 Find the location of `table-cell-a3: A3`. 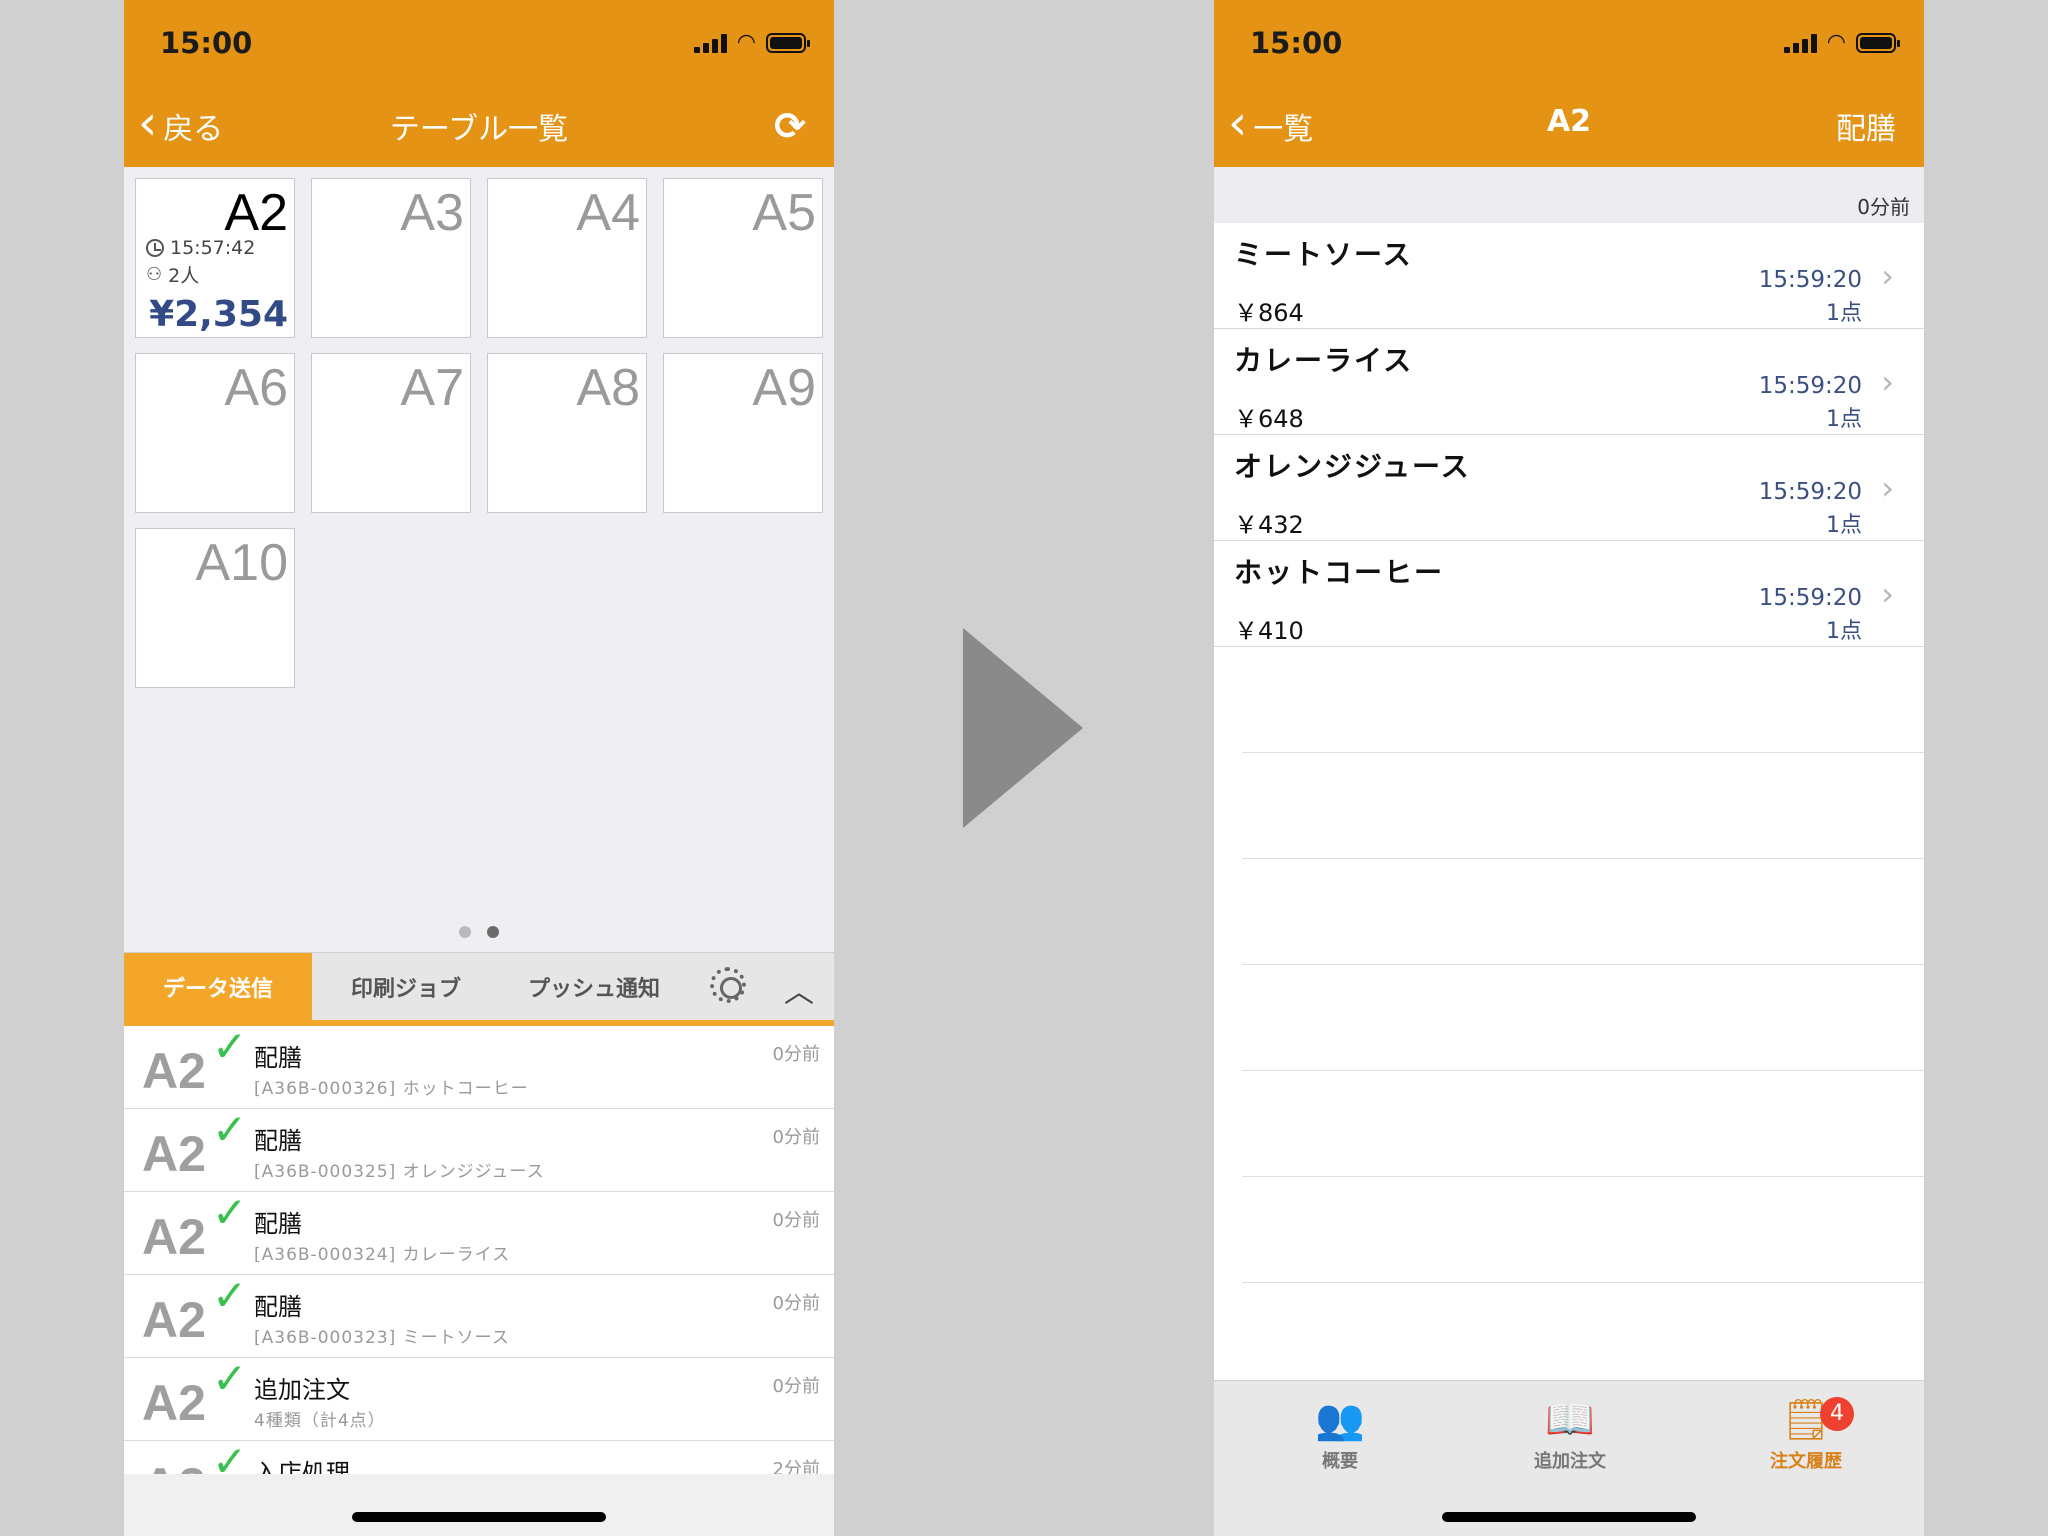

table-cell-a3: A3 is located at coordinates (391, 258).